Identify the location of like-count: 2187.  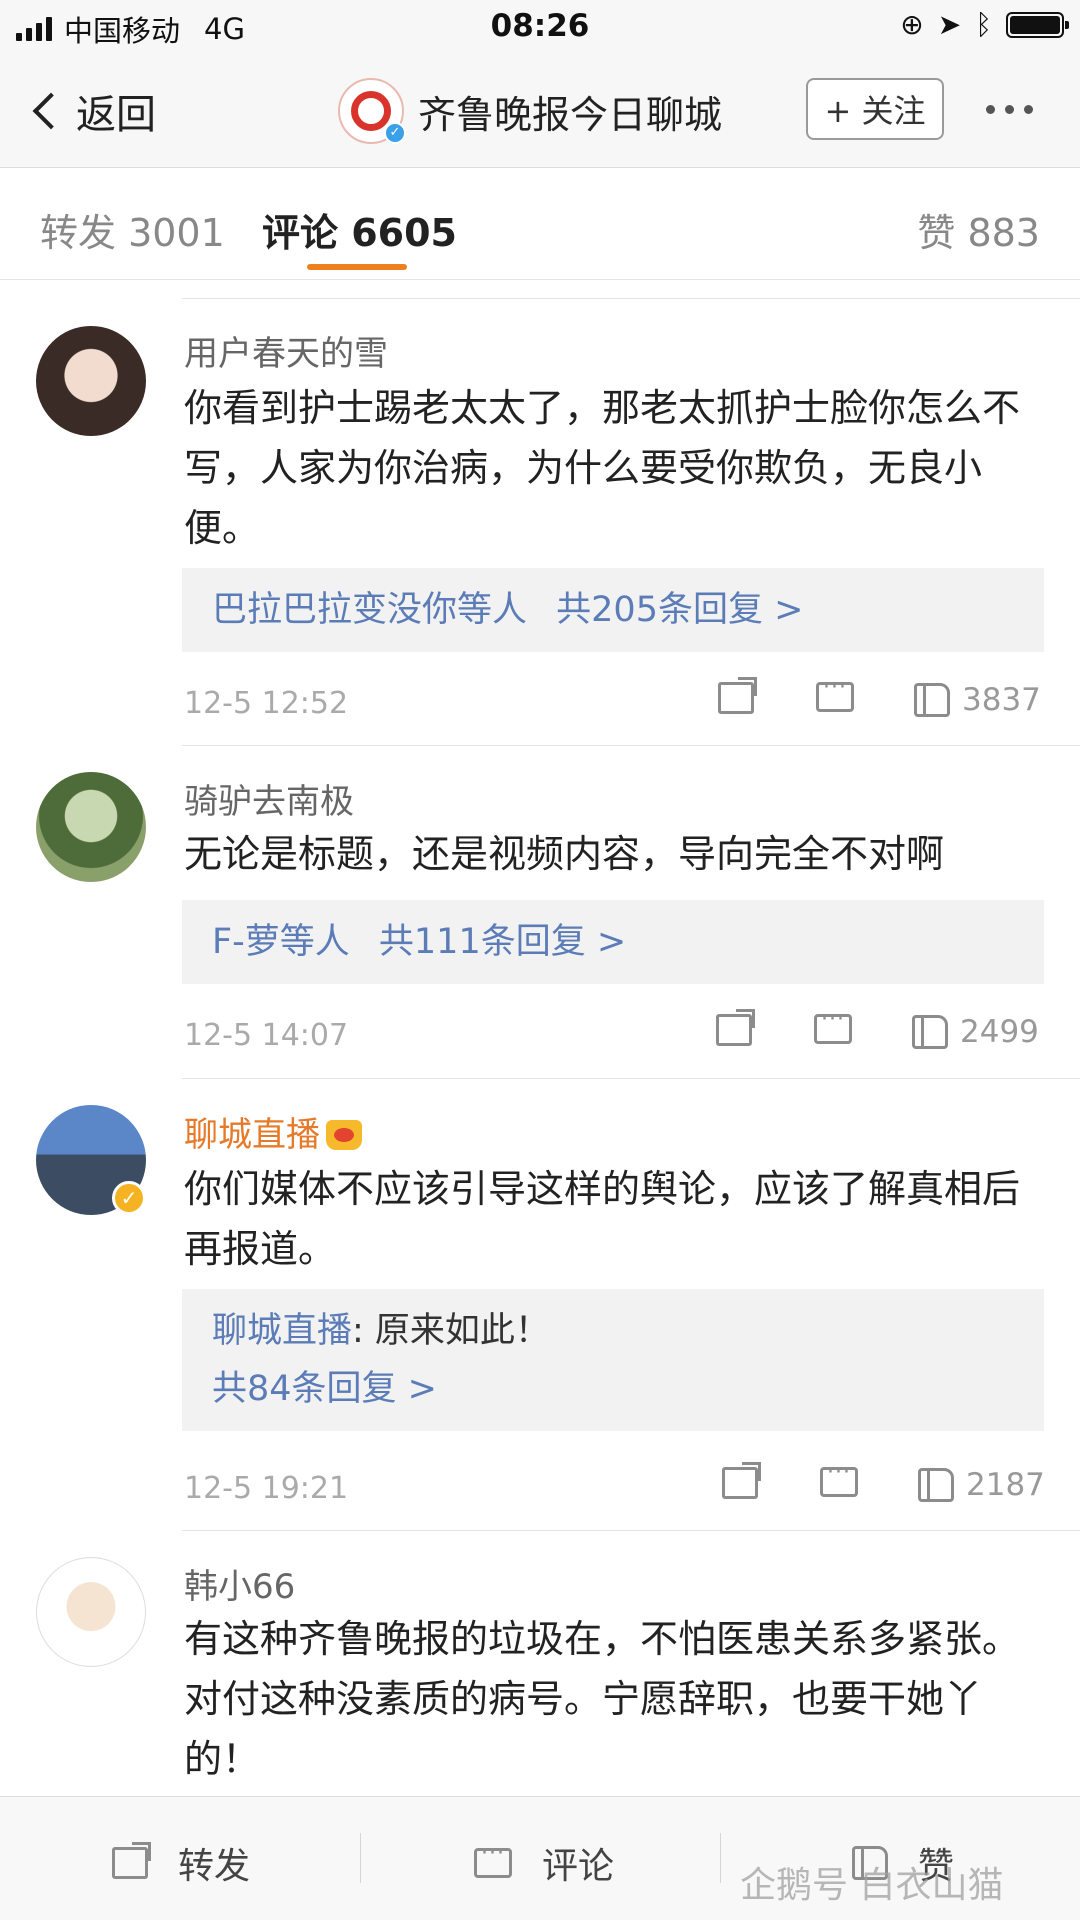
(1005, 1485).